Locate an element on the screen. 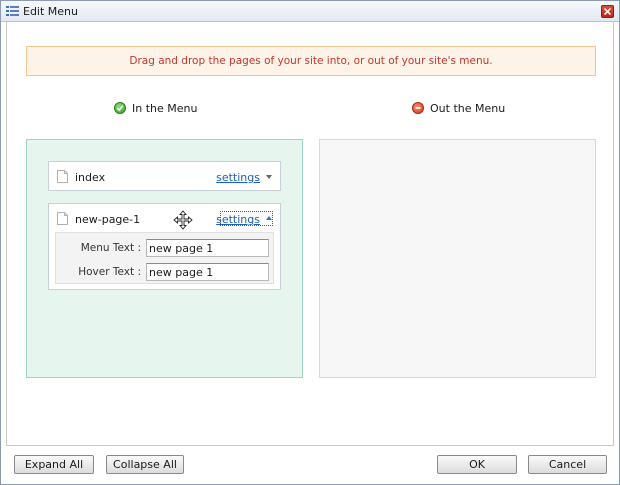  move-cursor-icon is located at coordinates (183, 220).